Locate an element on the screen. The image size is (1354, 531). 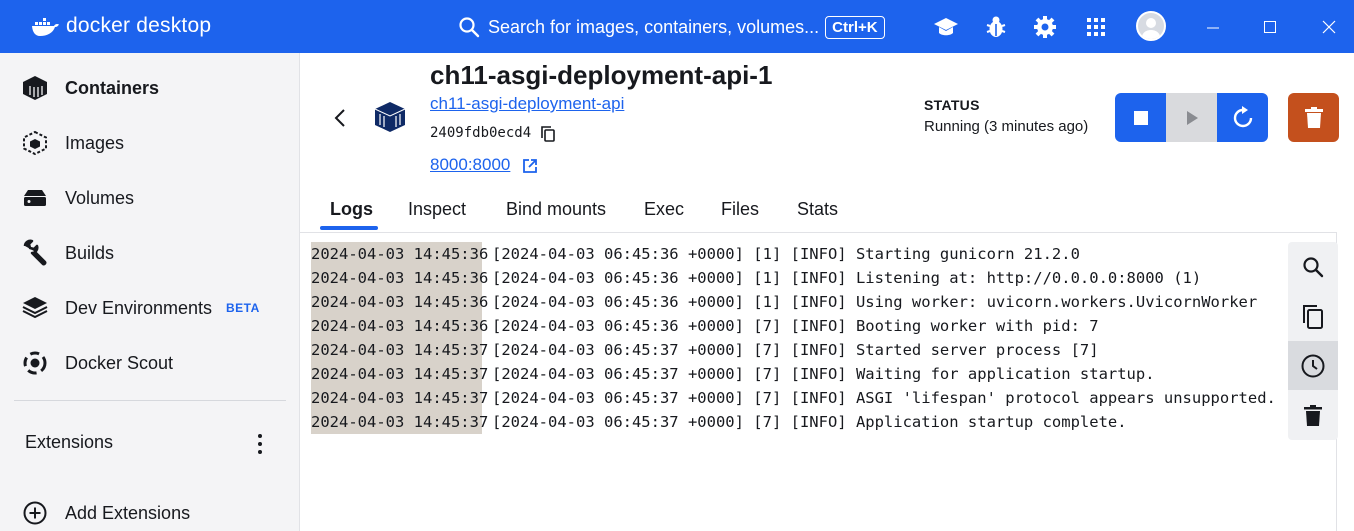
extensions-heading: Extensions is located at coordinates (69, 442).